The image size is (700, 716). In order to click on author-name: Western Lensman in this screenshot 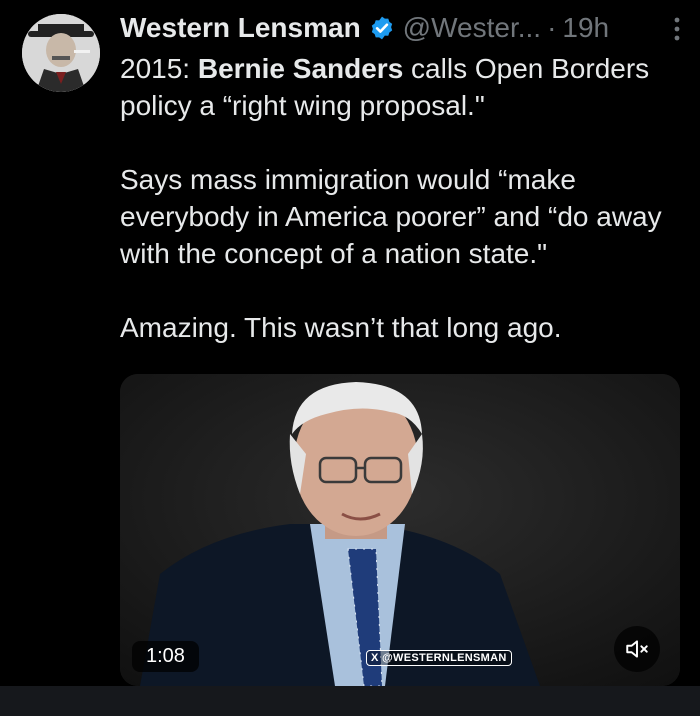, I will do `click(240, 28)`.